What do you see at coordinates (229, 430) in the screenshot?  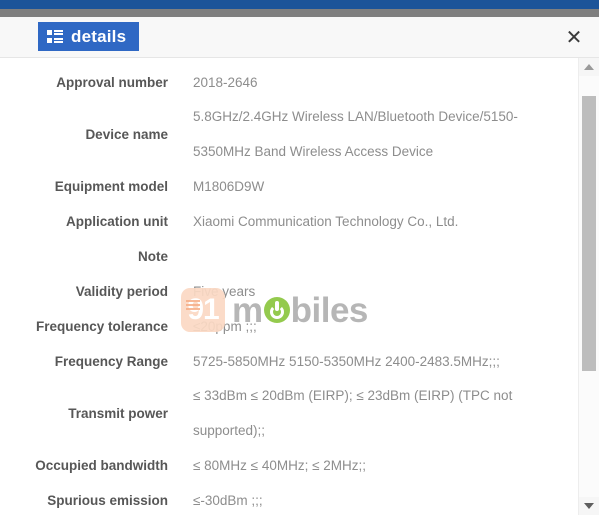 I see `spec-value-line: supported);;` at bounding box center [229, 430].